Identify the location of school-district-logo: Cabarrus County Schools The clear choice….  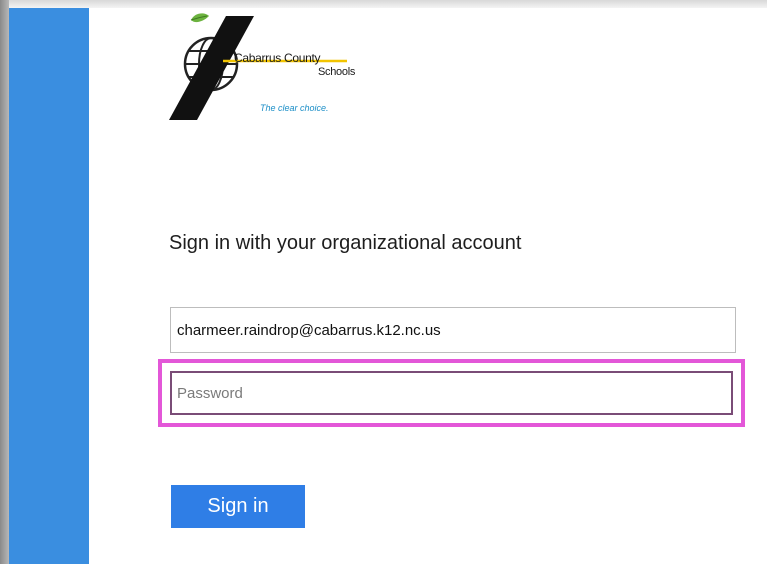
(269, 68).